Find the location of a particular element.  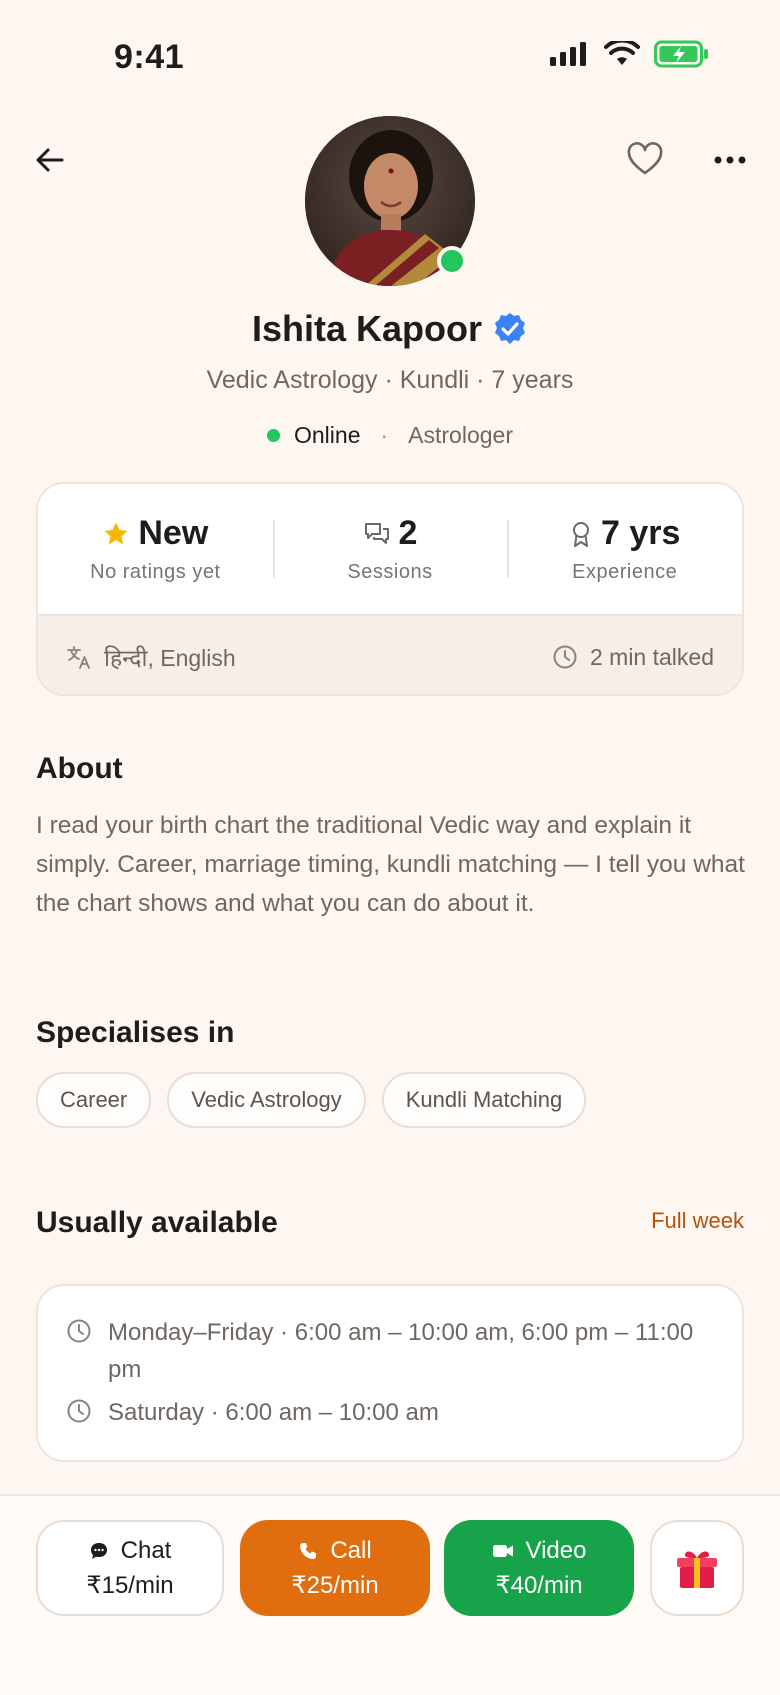

about-heading: About is located at coordinates (79, 768).